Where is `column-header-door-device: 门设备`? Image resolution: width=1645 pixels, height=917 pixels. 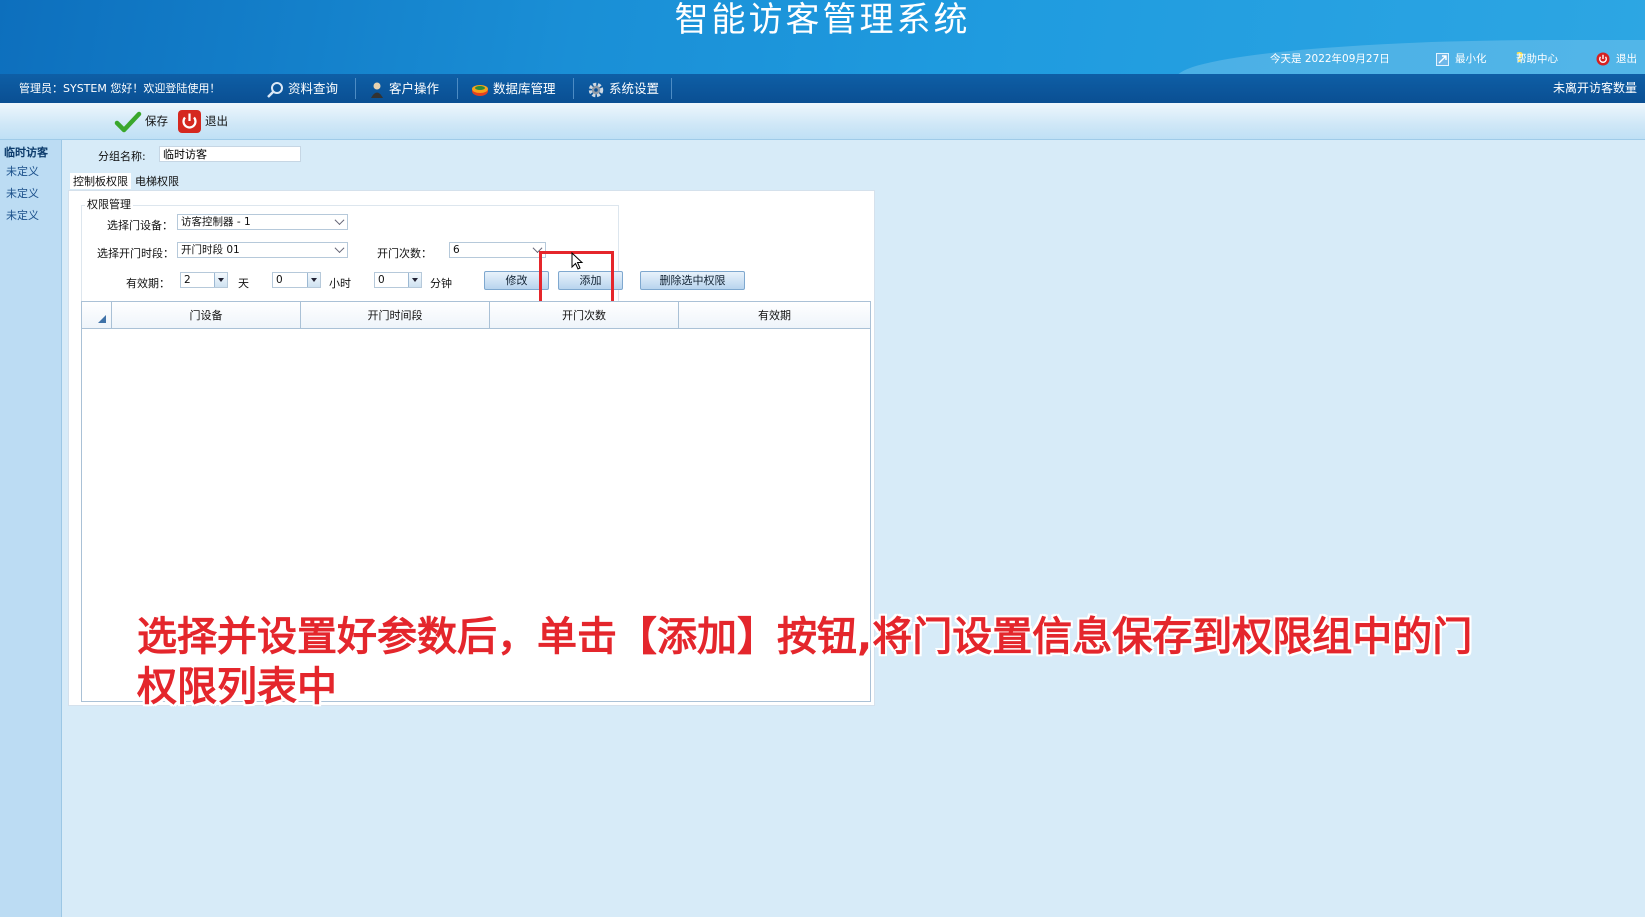 column-header-door-device: 门设备 is located at coordinates (206, 315).